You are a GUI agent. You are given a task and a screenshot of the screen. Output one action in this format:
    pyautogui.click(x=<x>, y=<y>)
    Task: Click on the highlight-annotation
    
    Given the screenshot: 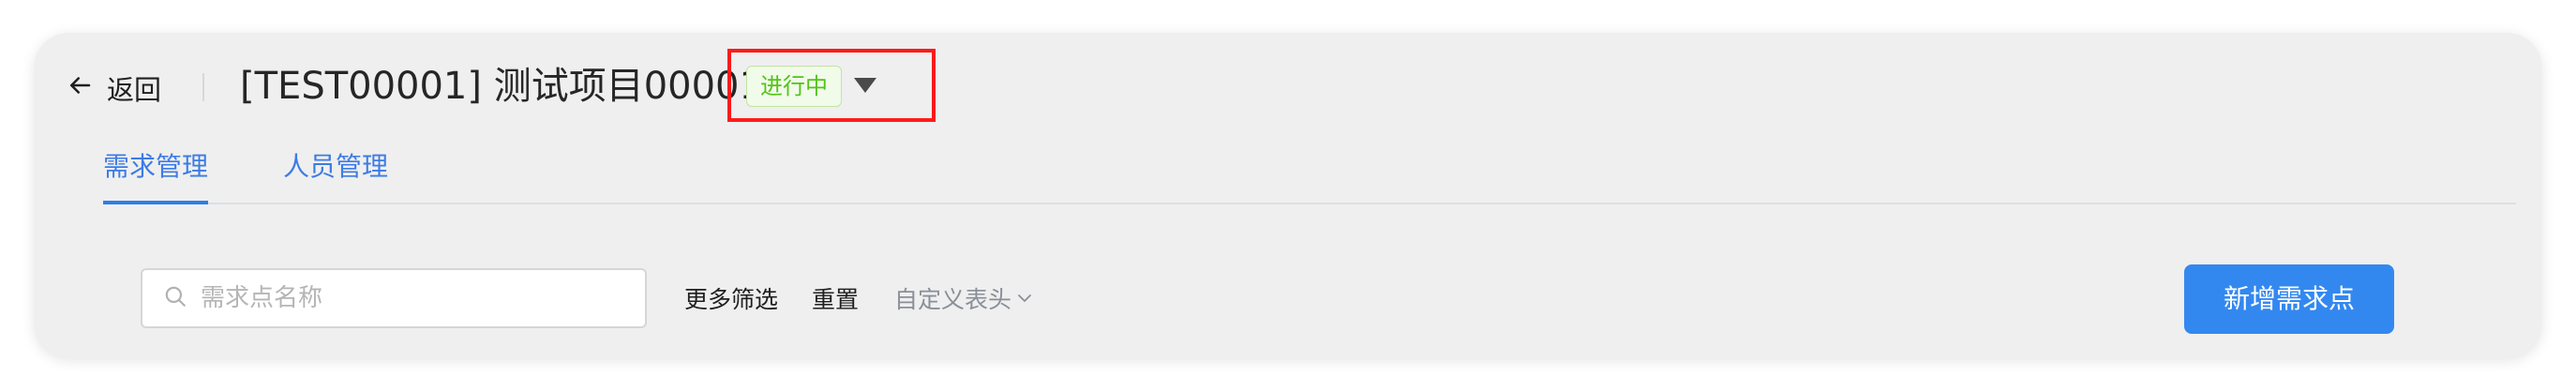 What is the action you would take?
    pyautogui.click(x=831, y=85)
    